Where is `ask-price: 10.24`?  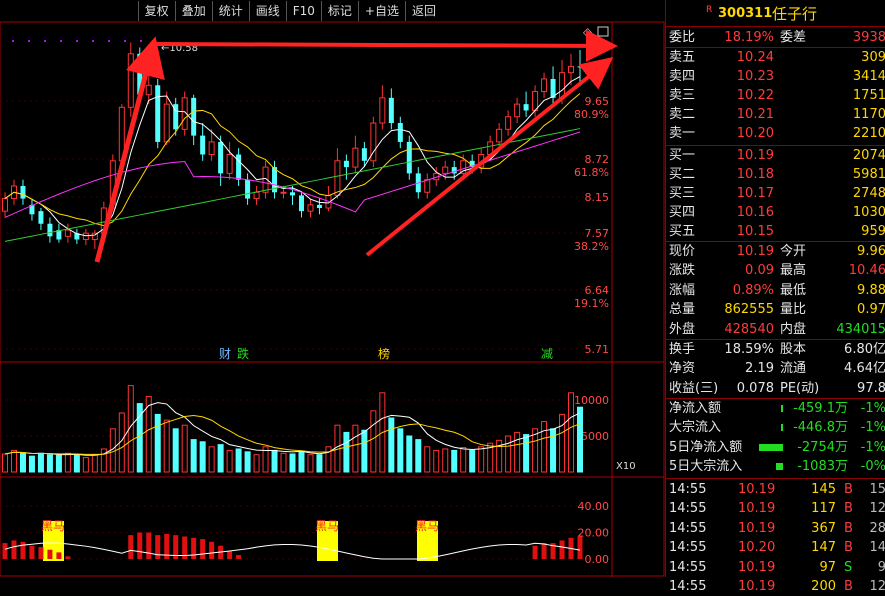 ask-price: 10.24 is located at coordinates (755, 57).